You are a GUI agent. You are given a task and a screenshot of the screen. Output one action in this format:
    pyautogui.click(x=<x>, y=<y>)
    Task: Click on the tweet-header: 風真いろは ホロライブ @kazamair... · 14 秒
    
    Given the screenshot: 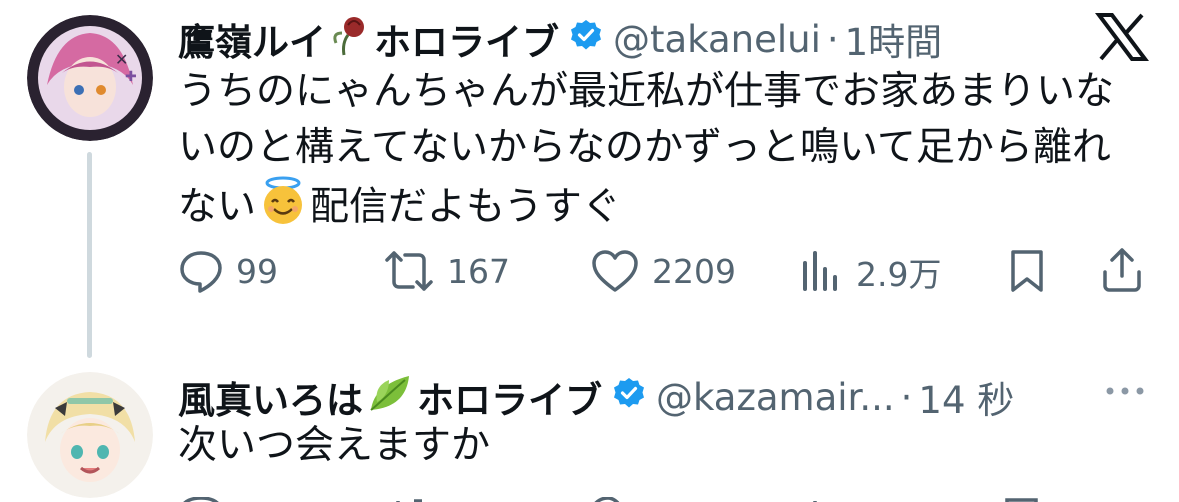 What is the action you would take?
    pyautogui.click(x=596, y=397)
    